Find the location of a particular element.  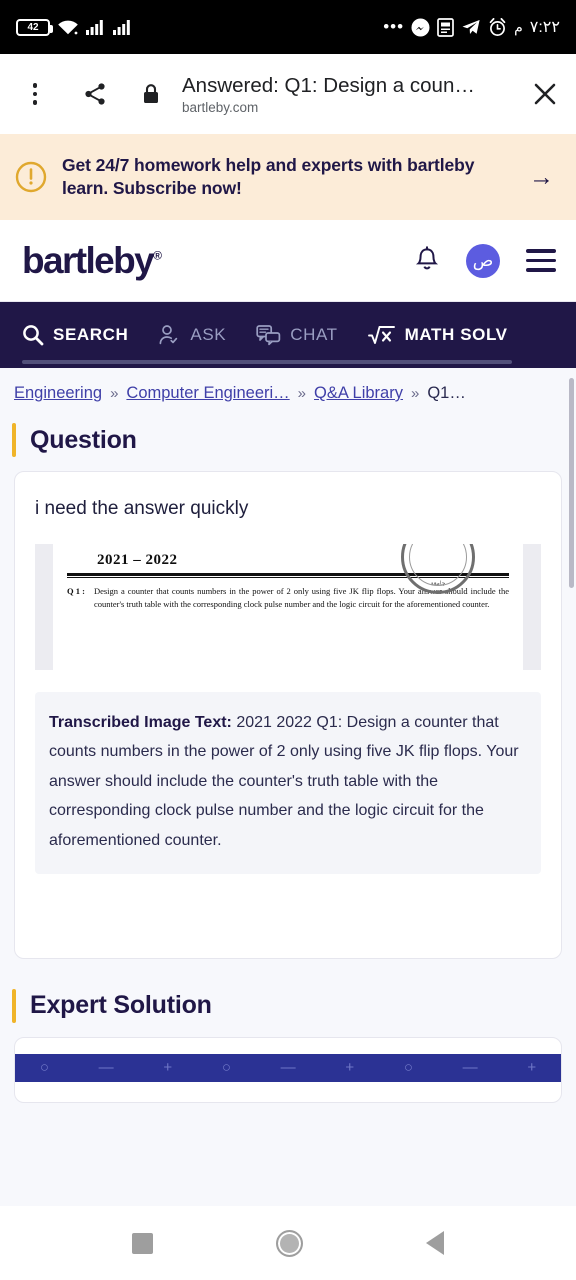

scan-left-gutter is located at coordinates (44, 606).